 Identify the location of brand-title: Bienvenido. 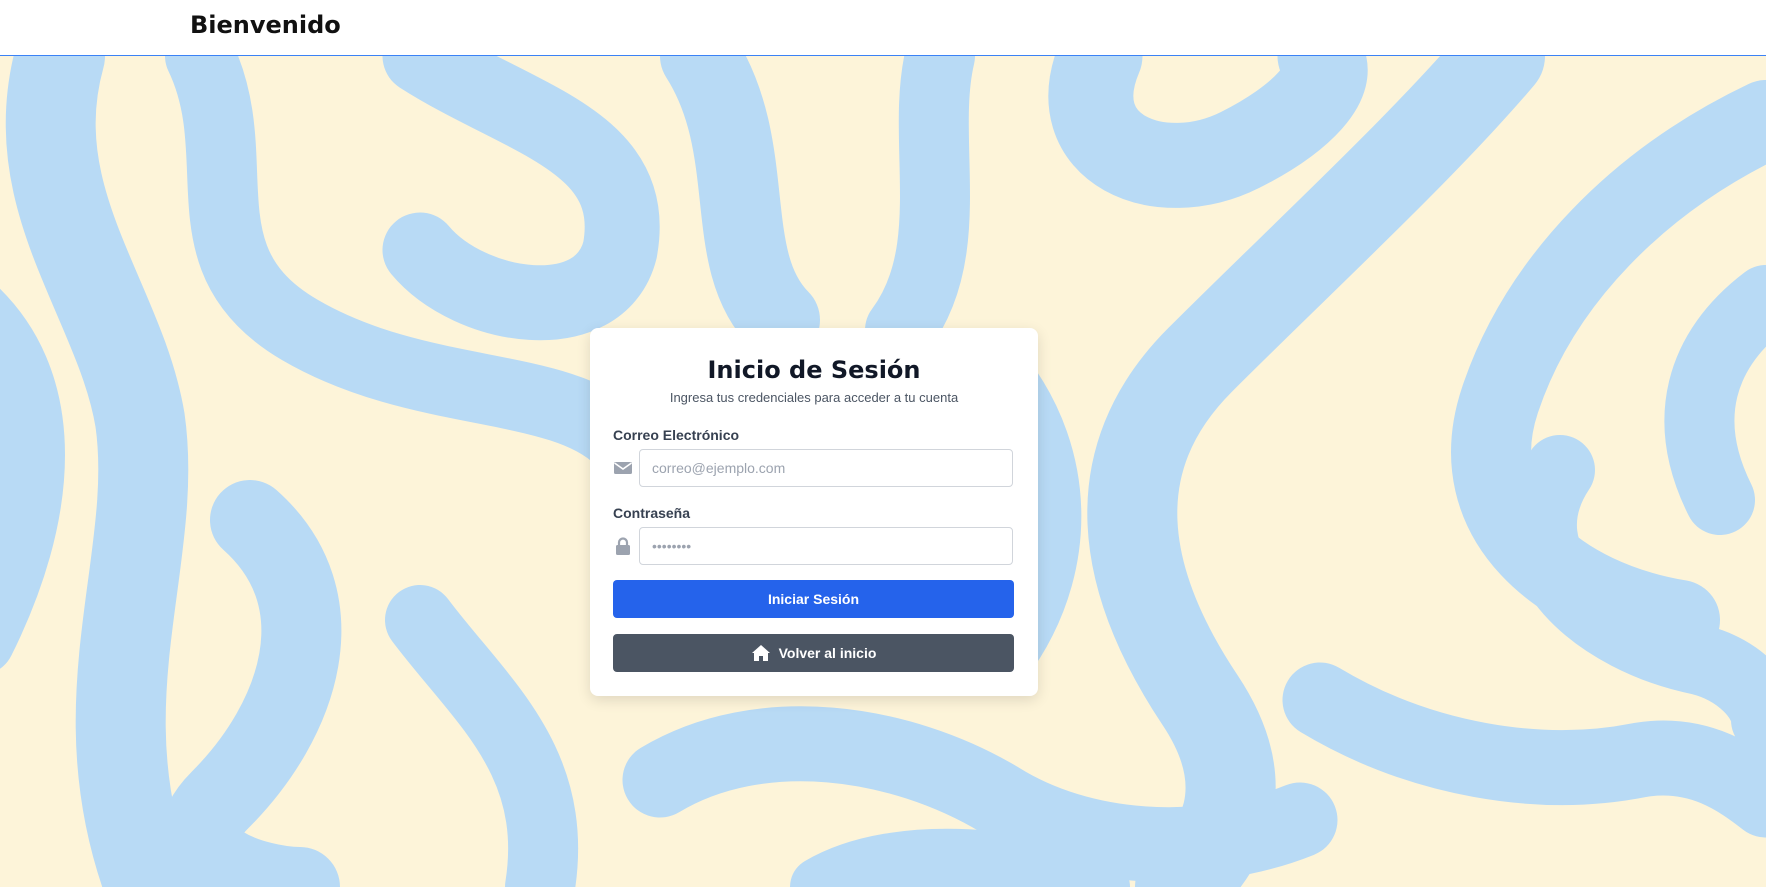
(265, 25).